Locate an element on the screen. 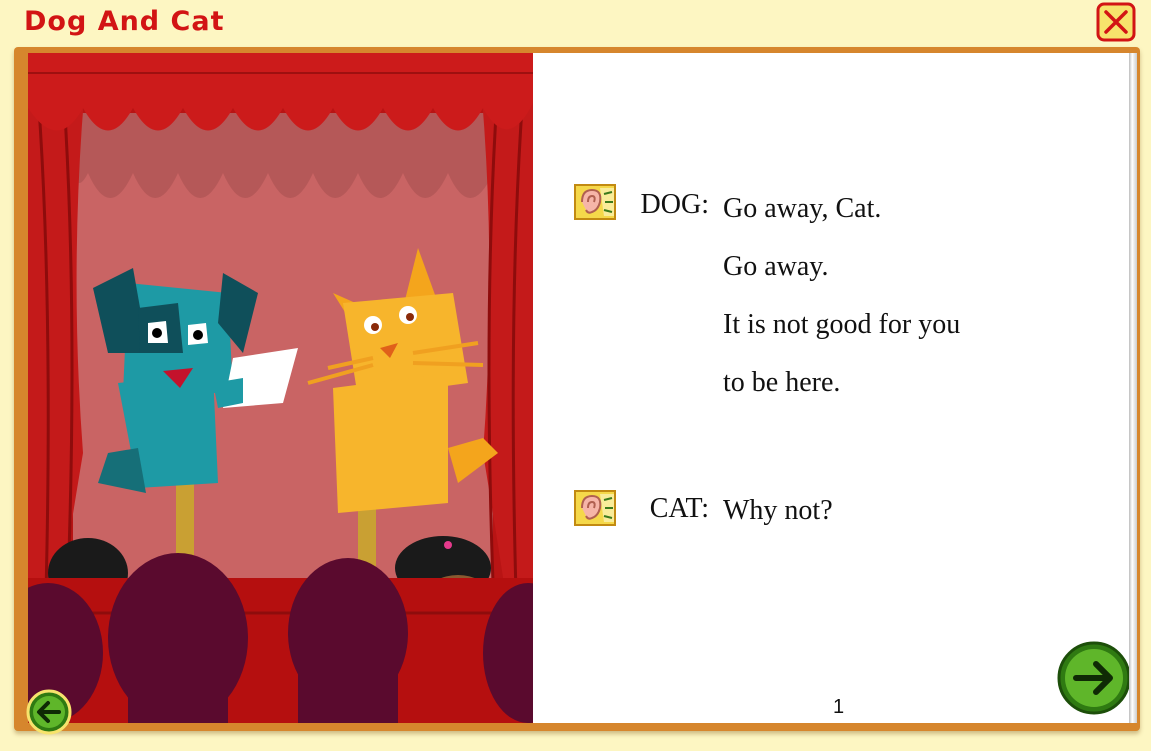  speaker-label: CAT: is located at coordinates (679, 508).